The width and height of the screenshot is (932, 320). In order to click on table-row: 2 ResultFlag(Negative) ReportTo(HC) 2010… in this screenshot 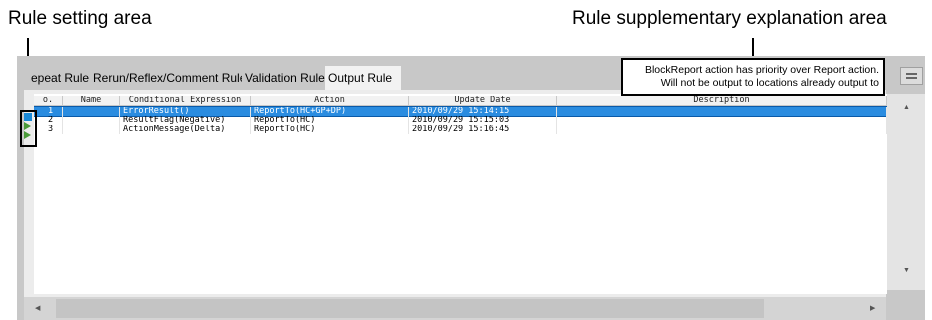, I will do `click(460, 120)`.